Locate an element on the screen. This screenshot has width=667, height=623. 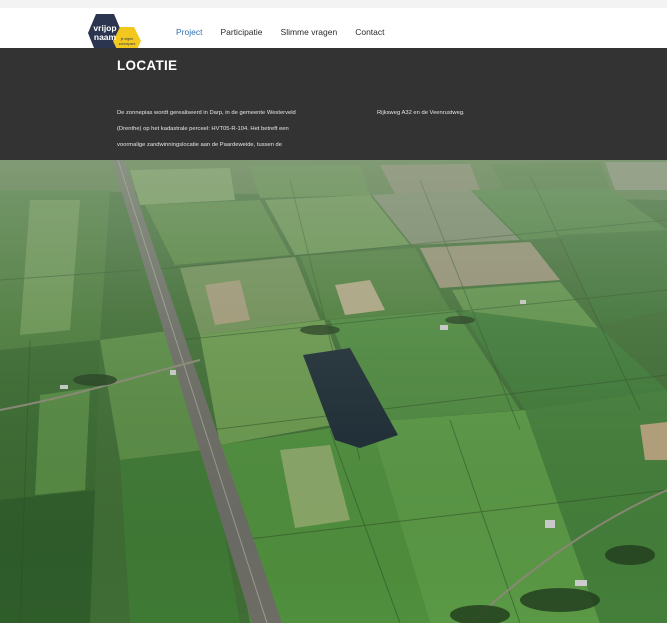
nav-item-contact: Contact is located at coordinates (369, 32).